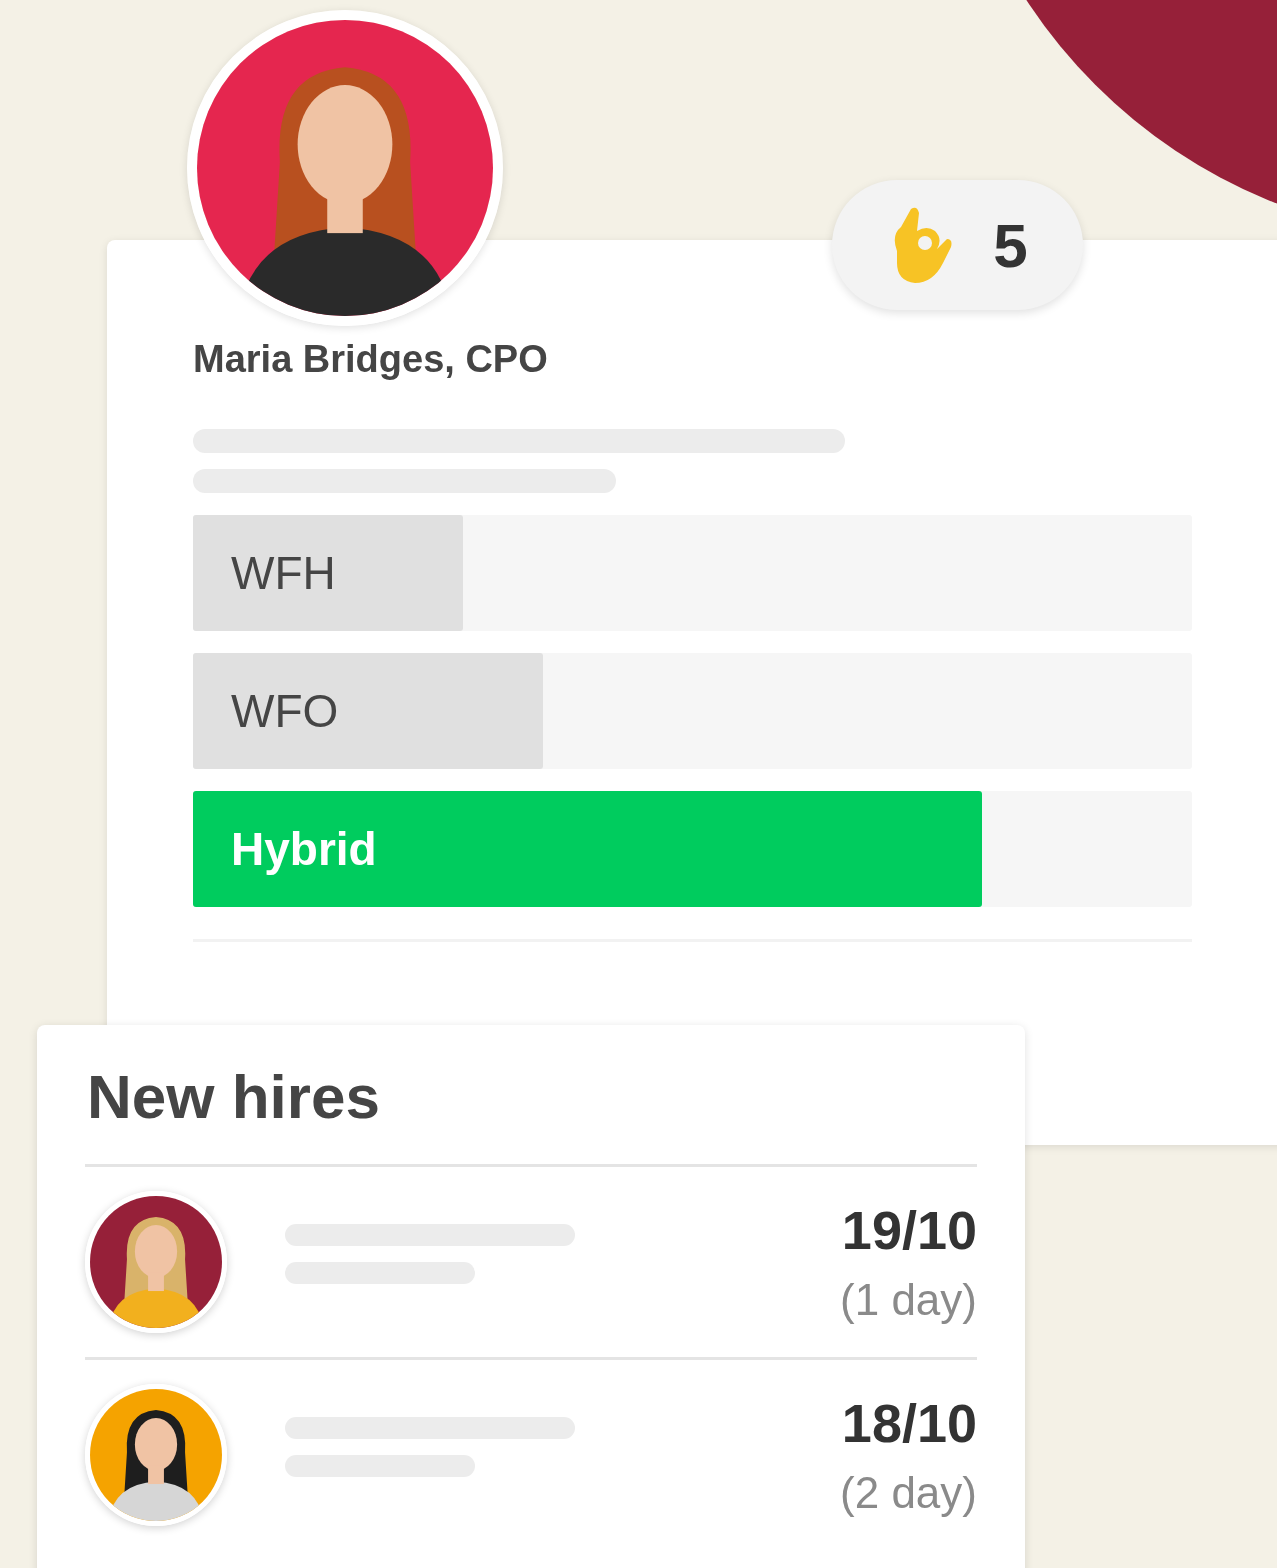  What do you see at coordinates (908, 1230) in the screenshot?
I see `hire-date: 19/10` at bounding box center [908, 1230].